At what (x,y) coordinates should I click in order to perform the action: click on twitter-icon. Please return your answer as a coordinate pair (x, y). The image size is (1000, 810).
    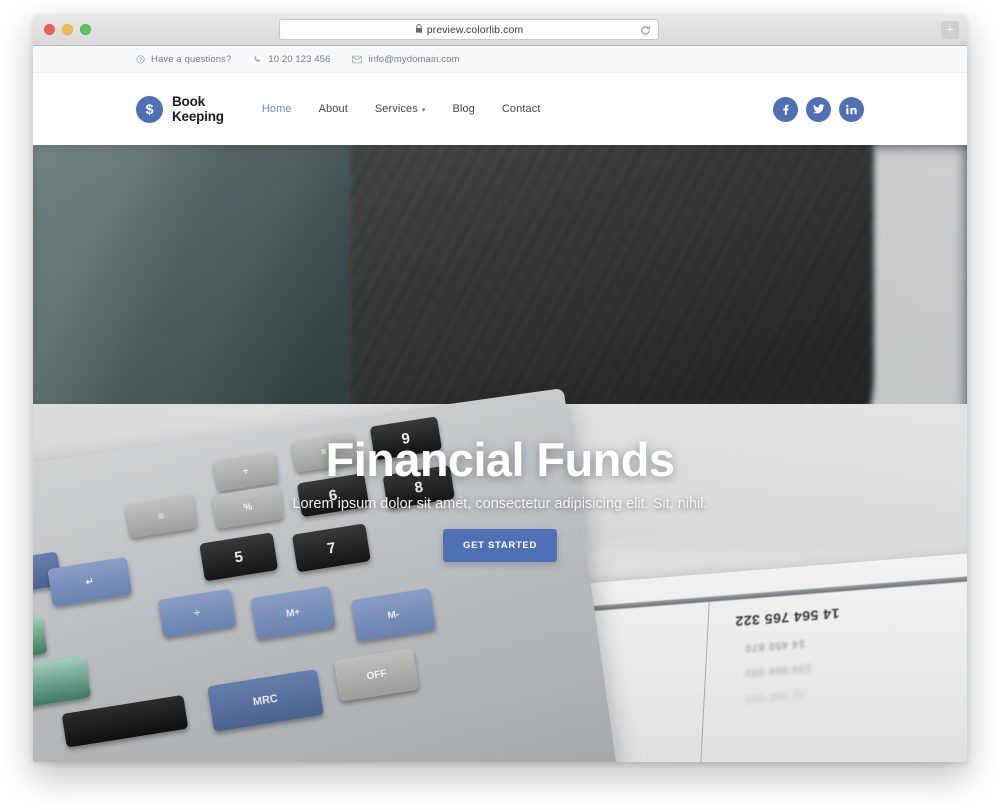
    Looking at the image, I should click on (818, 109).